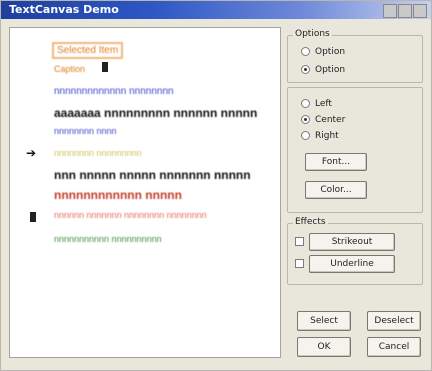 This screenshot has height=371, width=432. Describe the element at coordinates (390, 11) in the screenshot. I see `minimize-button` at that location.